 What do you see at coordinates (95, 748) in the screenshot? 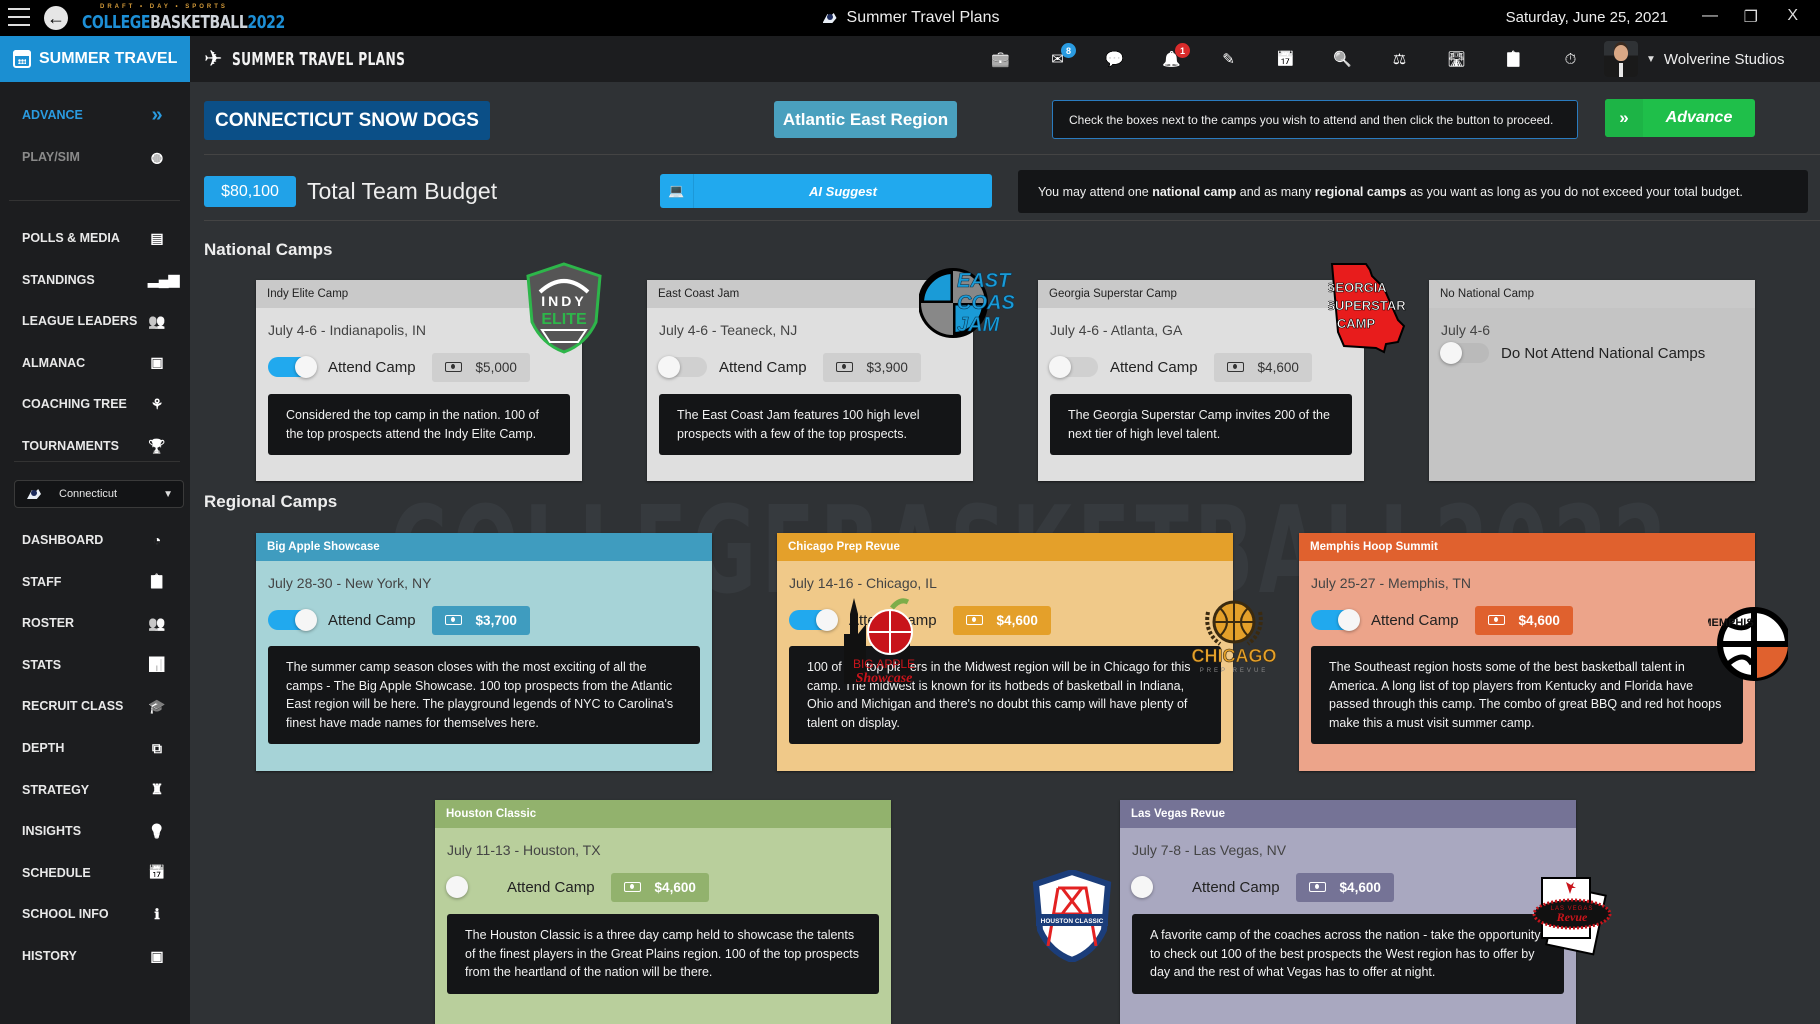
I see `sidebar-item-depth: DEPTH ⧉` at bounding box center [95, 748].